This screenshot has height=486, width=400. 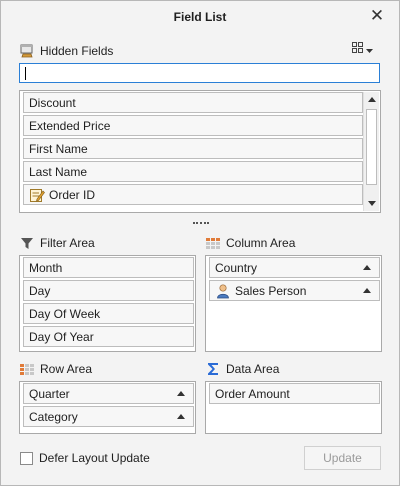 I want to click on list-item: Category, so click(x=108, y=416).